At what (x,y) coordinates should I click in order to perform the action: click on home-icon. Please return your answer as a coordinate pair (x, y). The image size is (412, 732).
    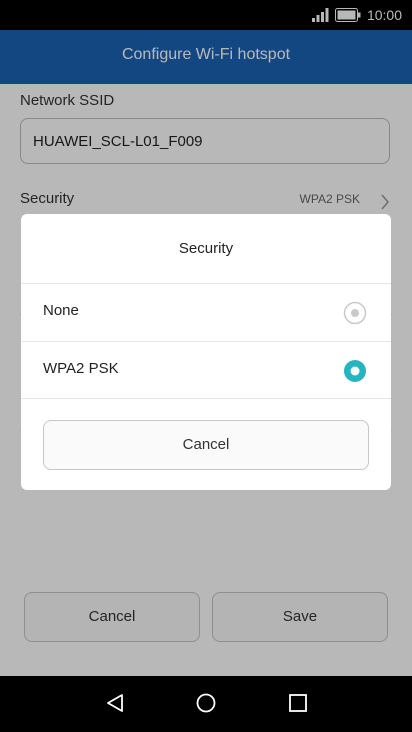
    Looking at the image, I should click on (206, 705).